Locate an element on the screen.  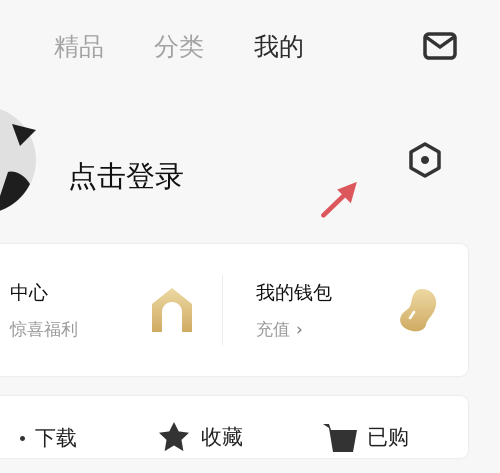
mail-icon is located at coordinates (440, 46).